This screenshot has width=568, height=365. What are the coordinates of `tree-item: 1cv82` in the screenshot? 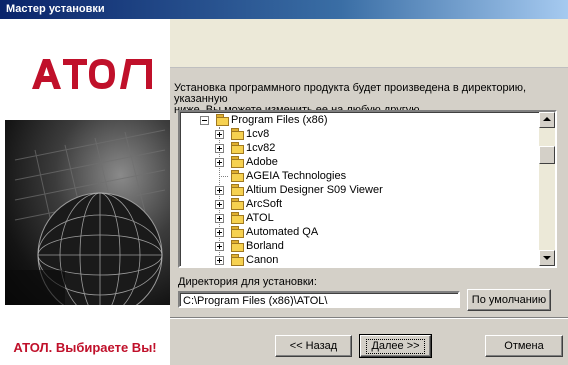 It's located at (357, 148).